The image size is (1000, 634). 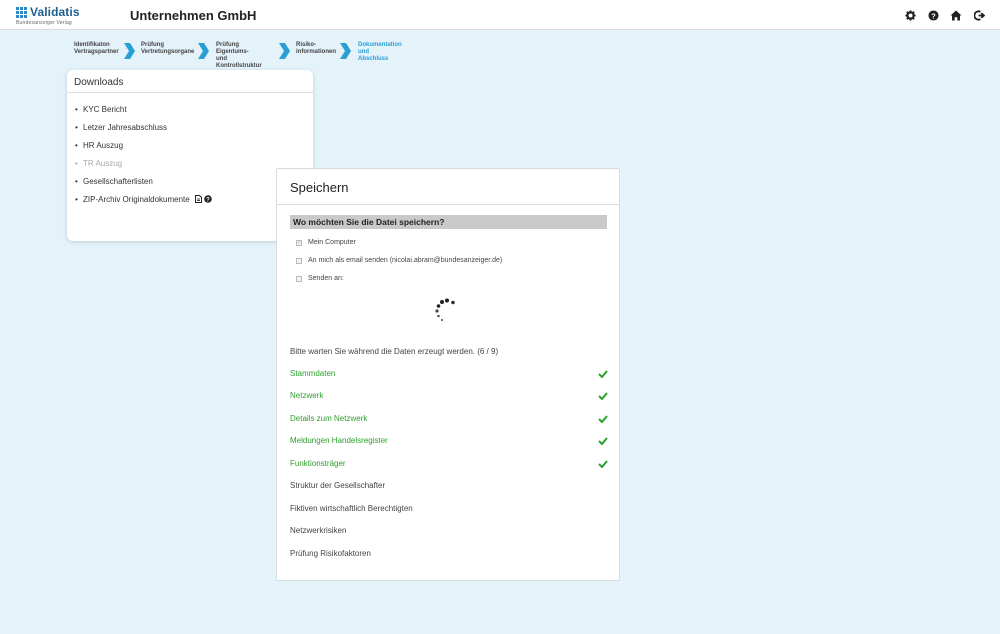 I want to click on step-risikoinformationen: Risiko-informationen, so click(x=316, y=49).